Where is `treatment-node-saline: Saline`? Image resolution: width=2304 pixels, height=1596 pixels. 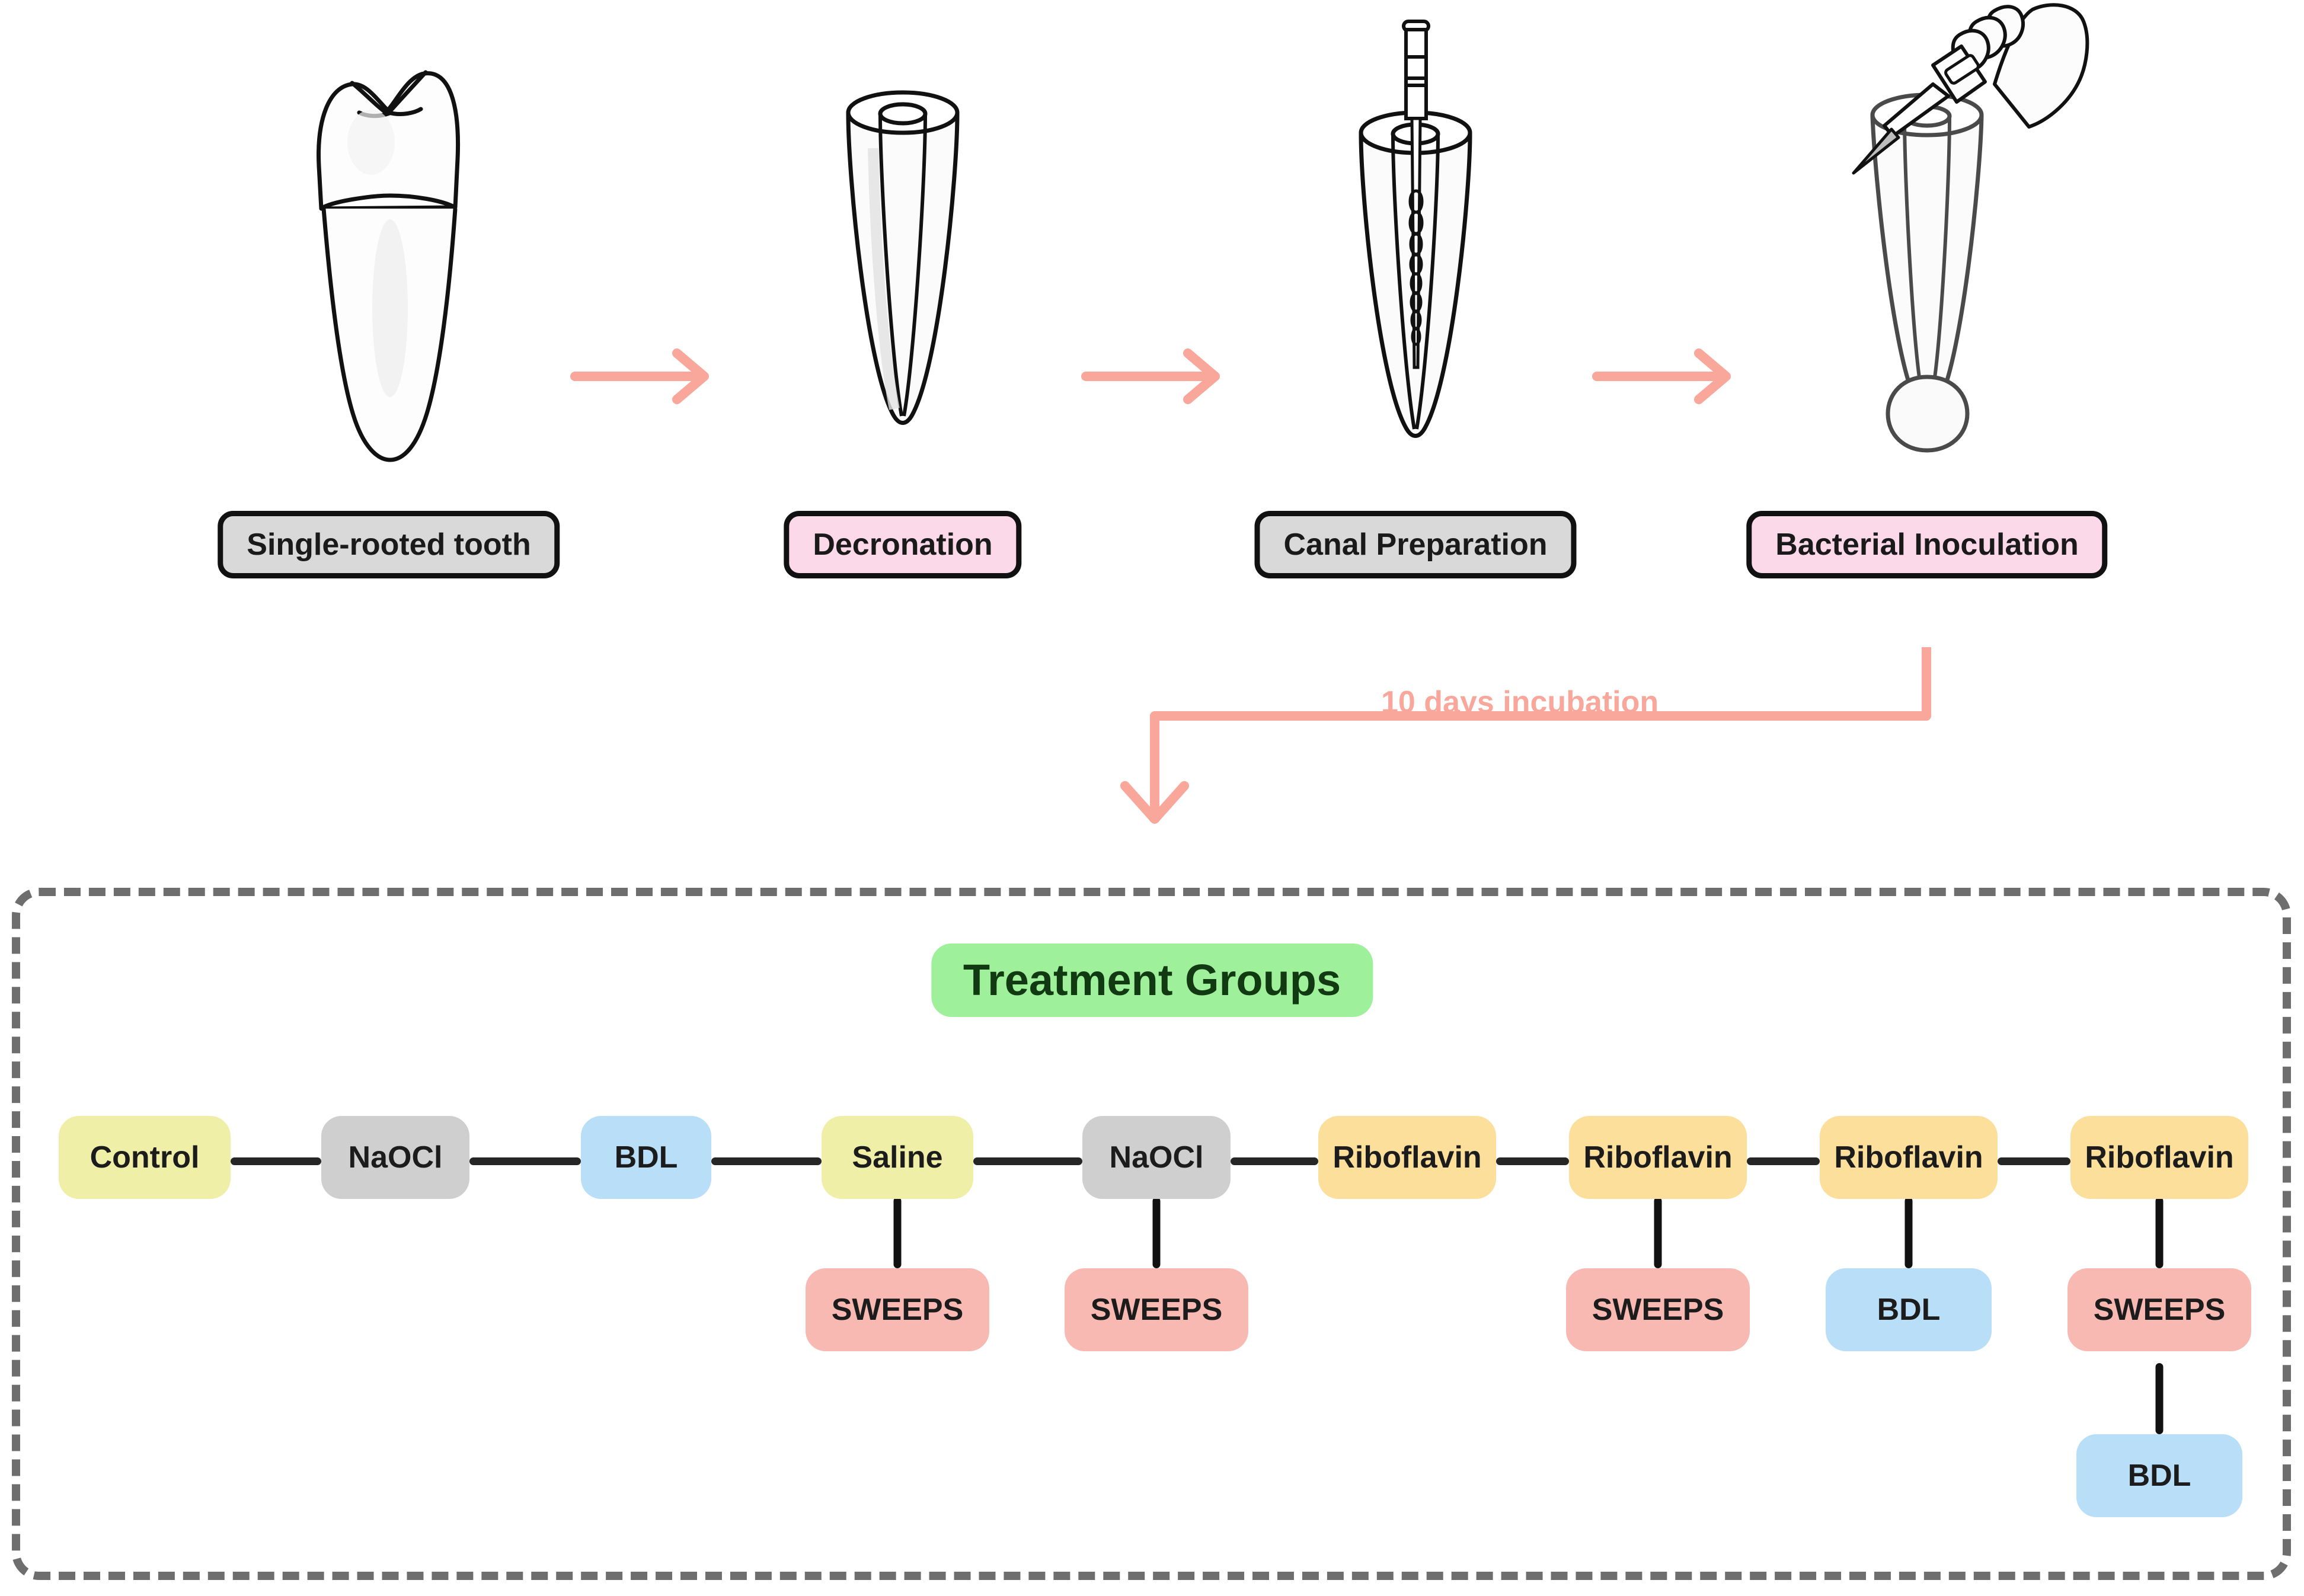
treatment-node-saline: Saline is located at coordinates (898, 1157).